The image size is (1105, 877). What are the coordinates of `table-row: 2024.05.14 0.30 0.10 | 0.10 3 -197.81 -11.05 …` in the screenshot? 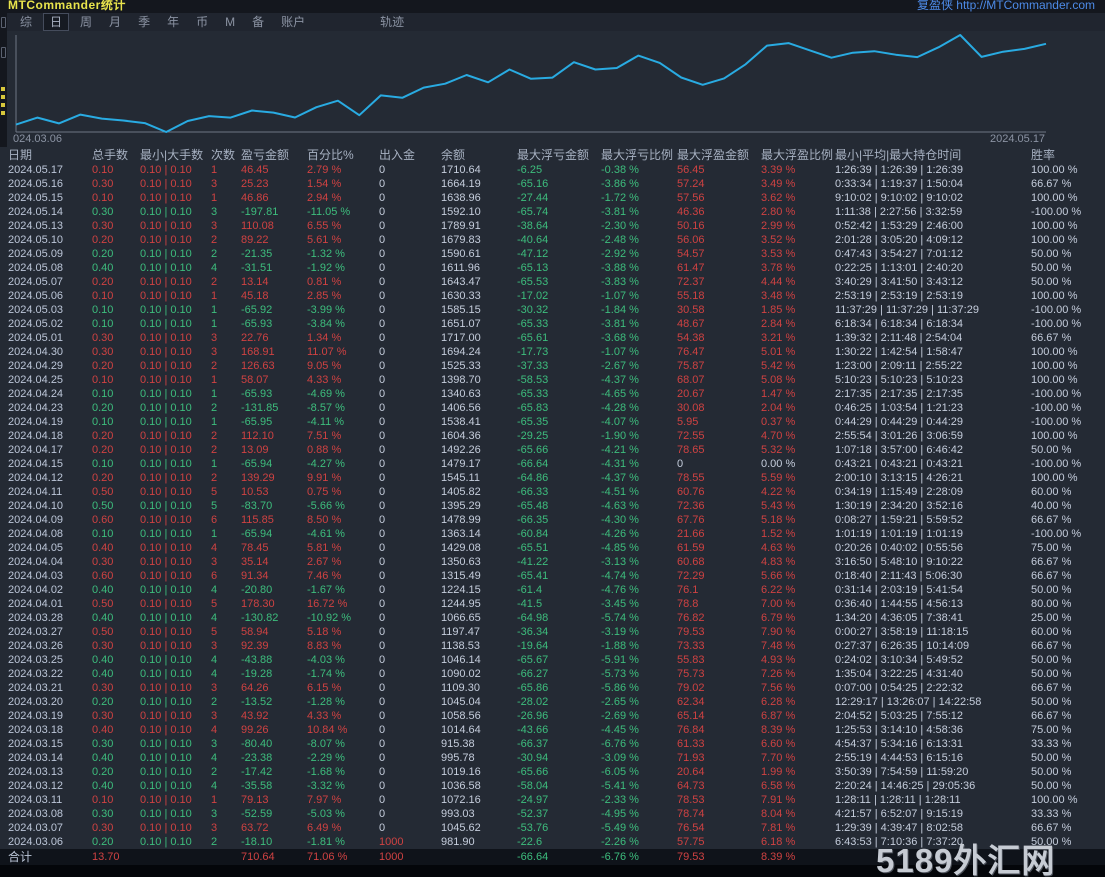 It's located at (552, 212).